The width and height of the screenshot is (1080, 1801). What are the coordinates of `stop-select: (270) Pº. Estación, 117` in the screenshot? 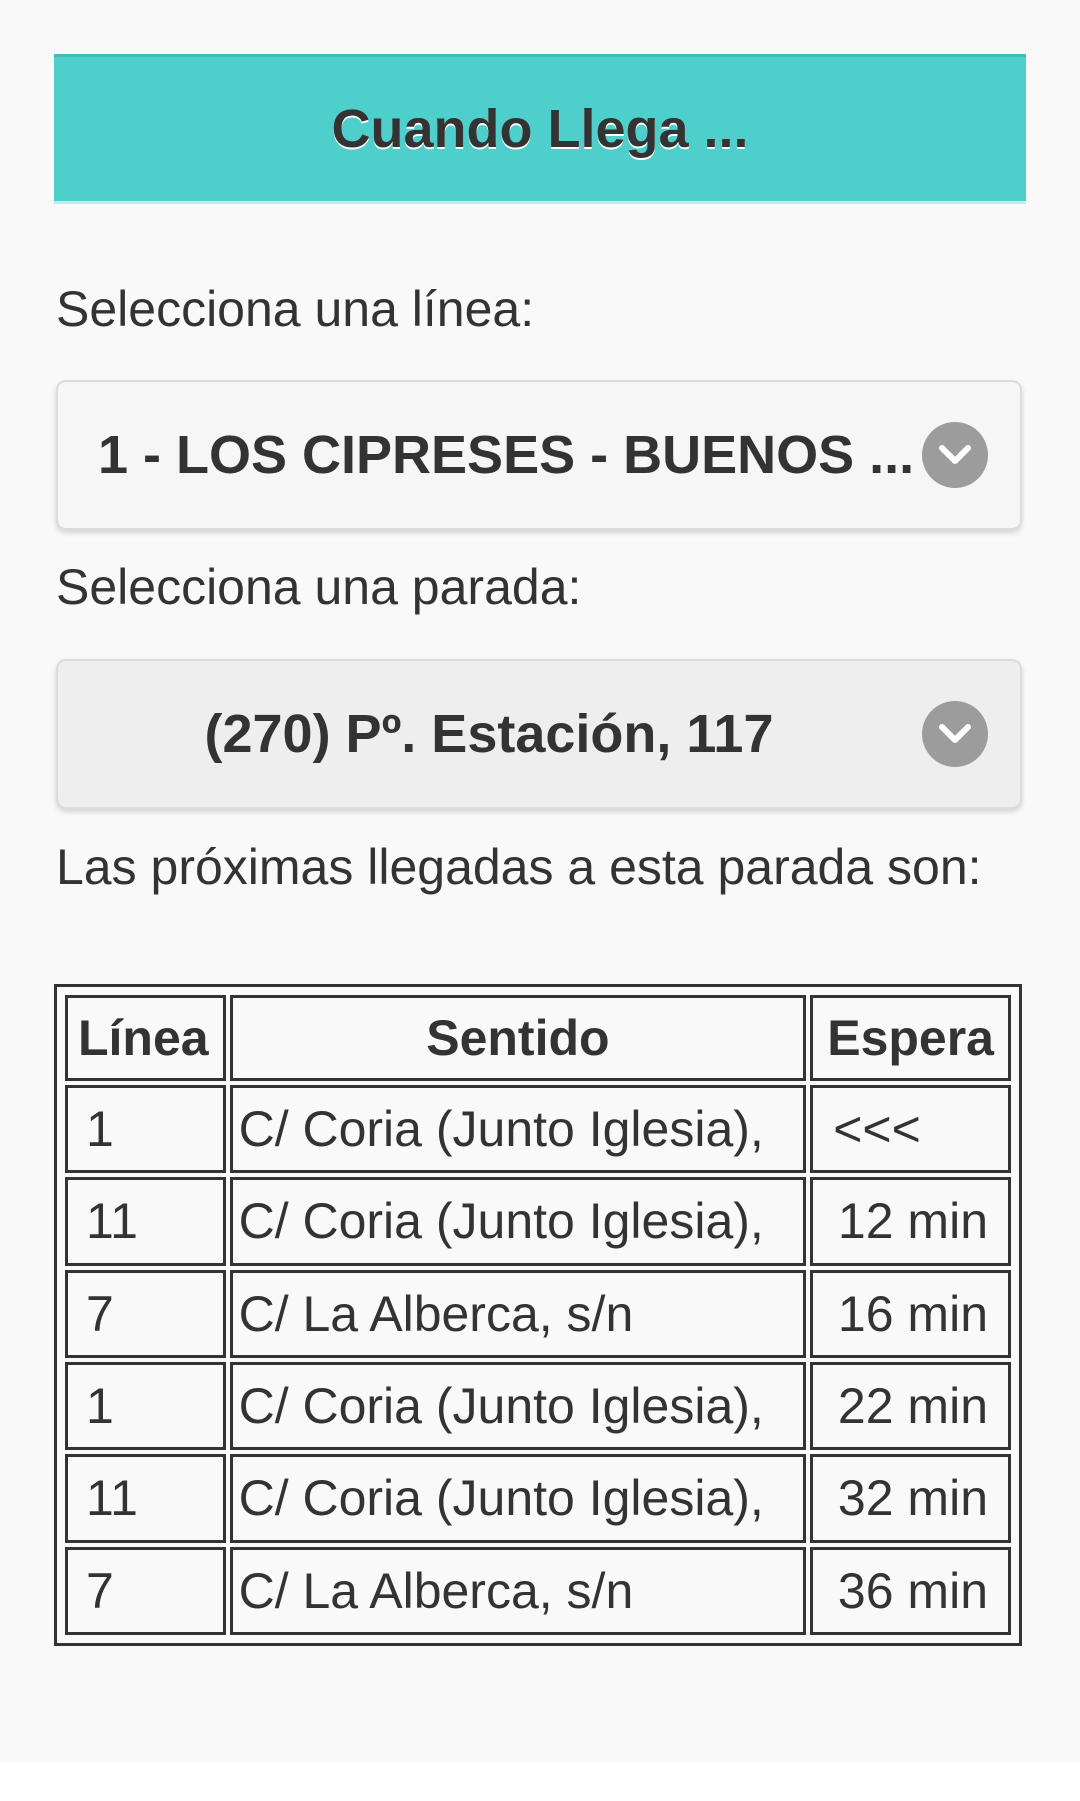 It's located at (539, 734).